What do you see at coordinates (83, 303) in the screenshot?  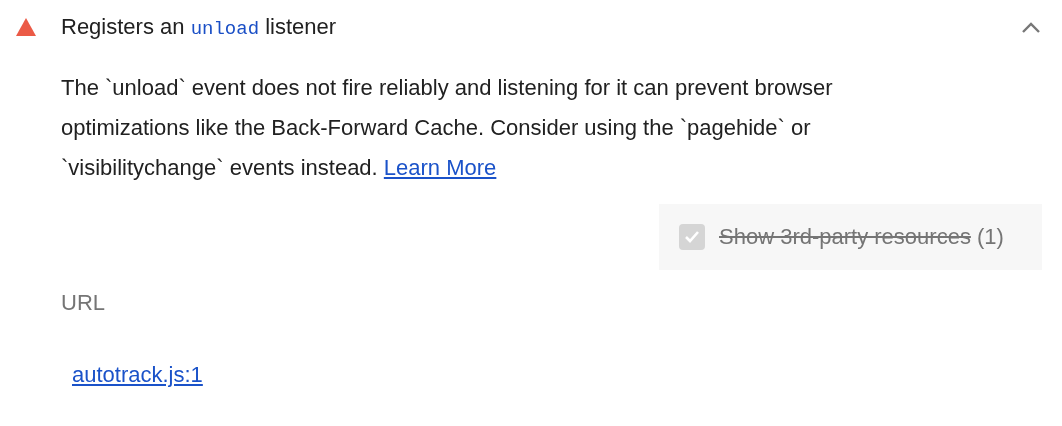 I see `column-header: URL` at bounding box center [83, 303].